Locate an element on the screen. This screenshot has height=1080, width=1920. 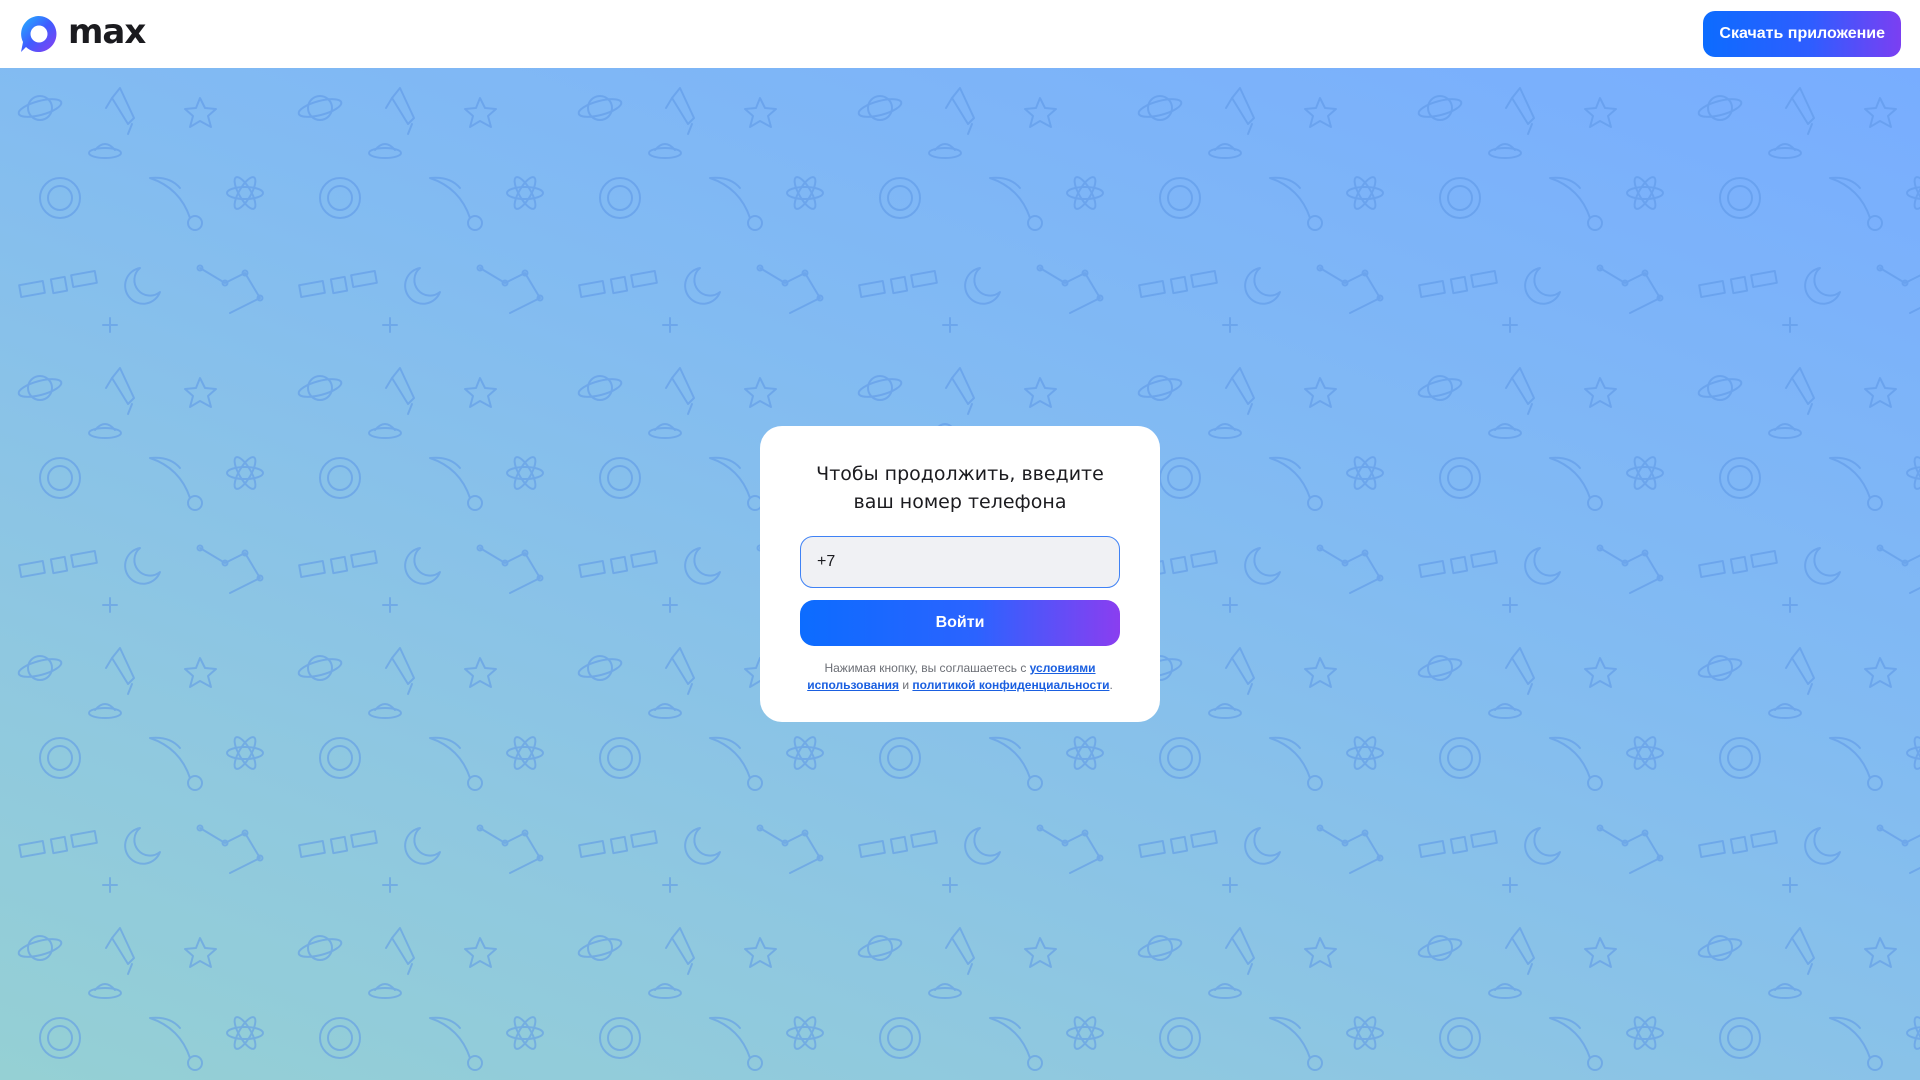
phone-input is located at coordinates (960, 562).